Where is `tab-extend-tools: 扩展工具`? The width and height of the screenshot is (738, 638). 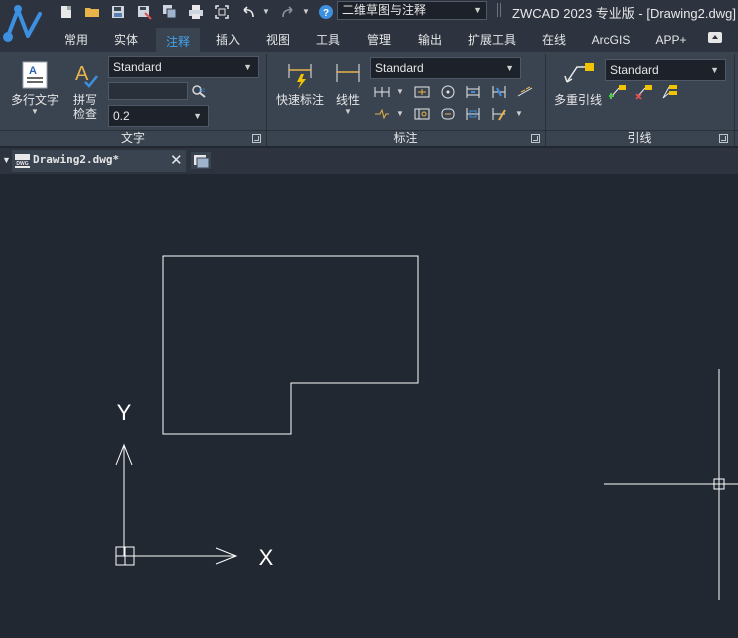 tab-extend-tools: 扩展工具 is located at coordinates (492, 40).